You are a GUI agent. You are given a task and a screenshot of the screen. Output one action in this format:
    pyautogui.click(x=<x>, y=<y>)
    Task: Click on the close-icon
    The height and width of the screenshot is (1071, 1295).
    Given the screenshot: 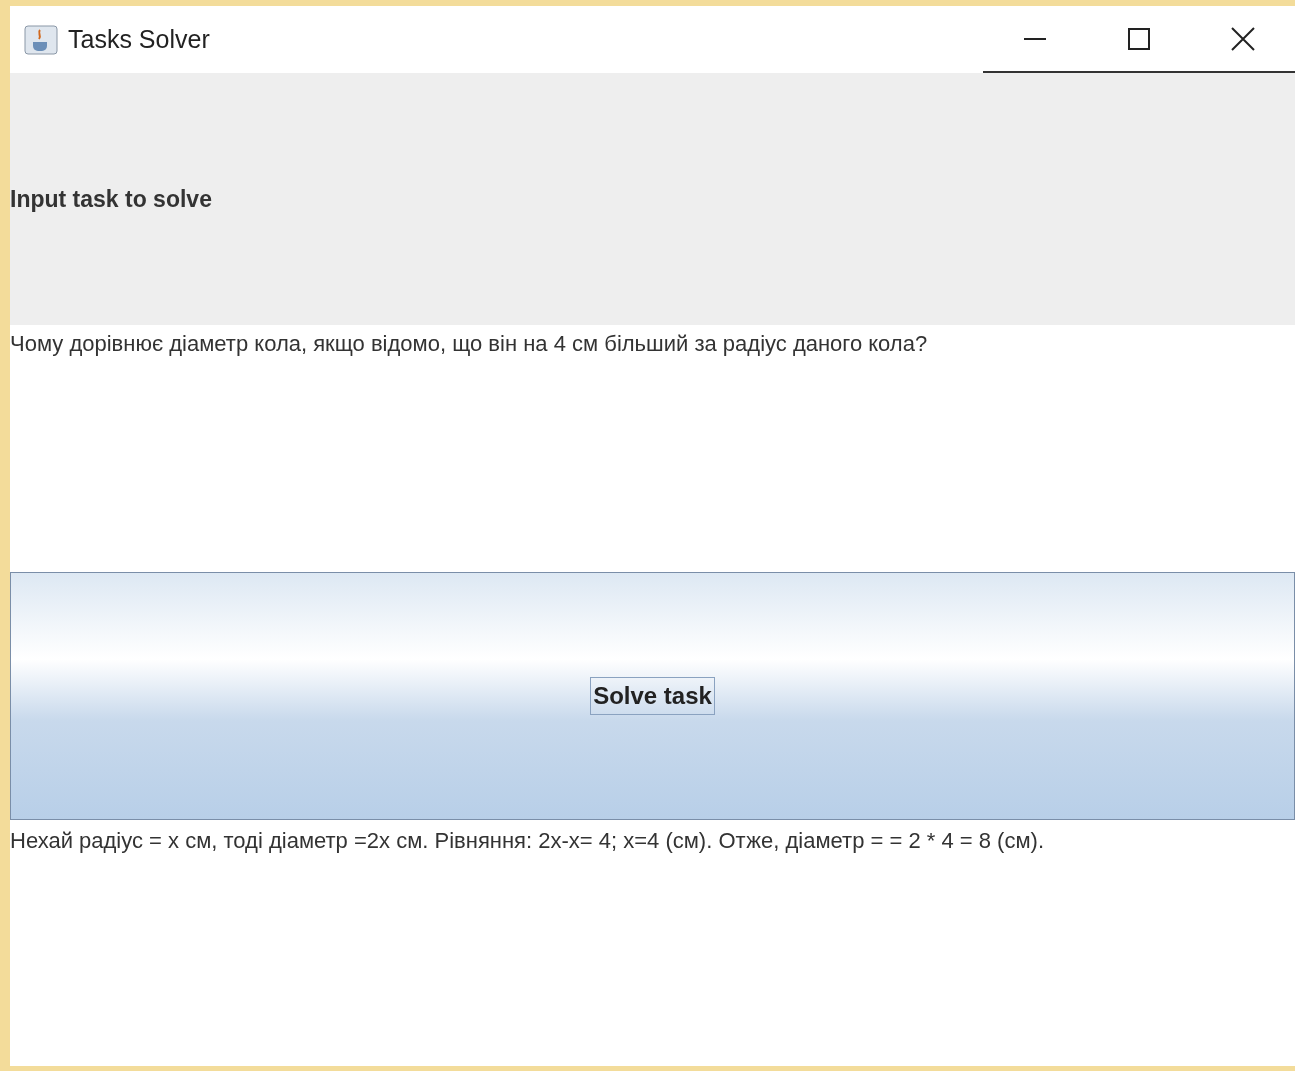 What is the action you would take?
    pyautogui.click(x=1243, y=39)
    